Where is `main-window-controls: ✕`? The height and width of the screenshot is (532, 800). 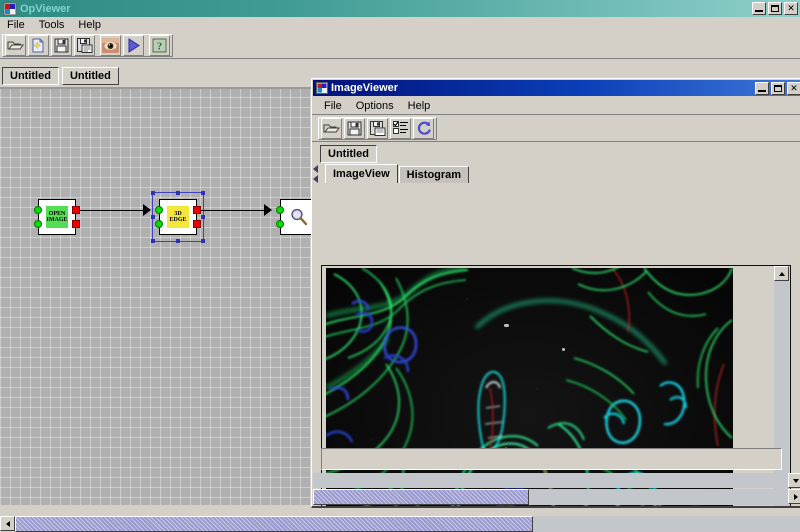
main-window-controls: ✕ is located at coordinates (775, 8).